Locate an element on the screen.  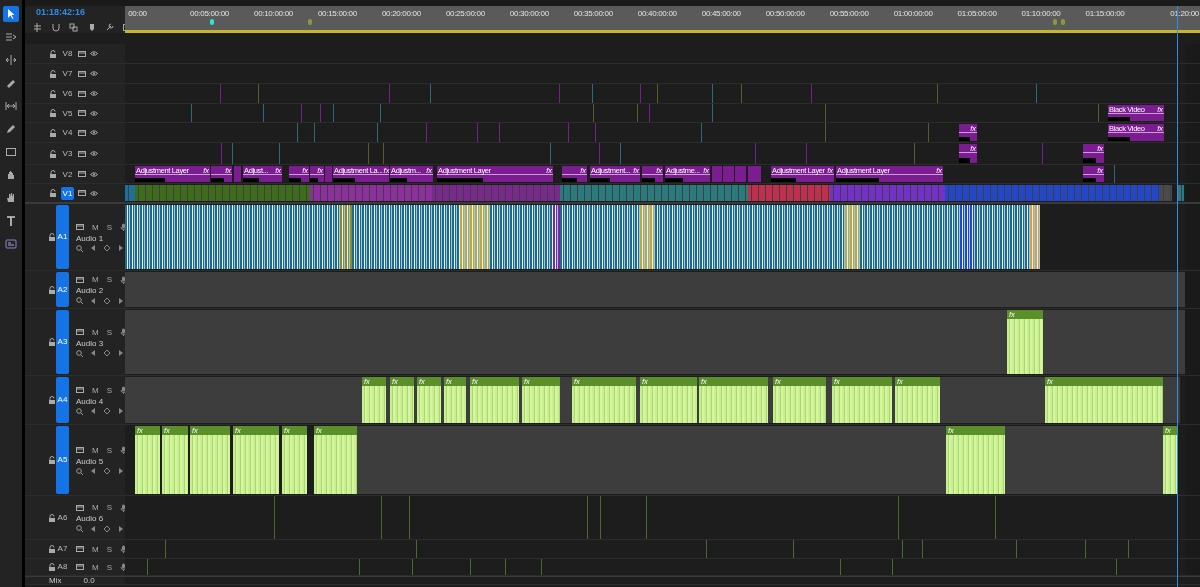
linked-selection-icon is located at coordinates (74, 27).